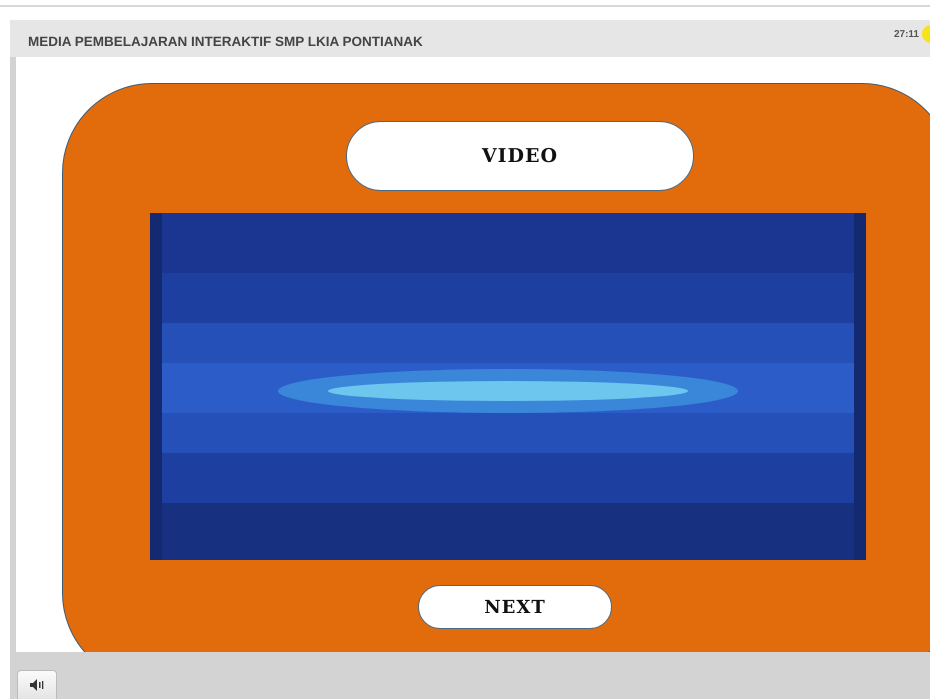 This screenshot has width=930, height=699. I want to click on next-button: NEXT, so click(515, 607).